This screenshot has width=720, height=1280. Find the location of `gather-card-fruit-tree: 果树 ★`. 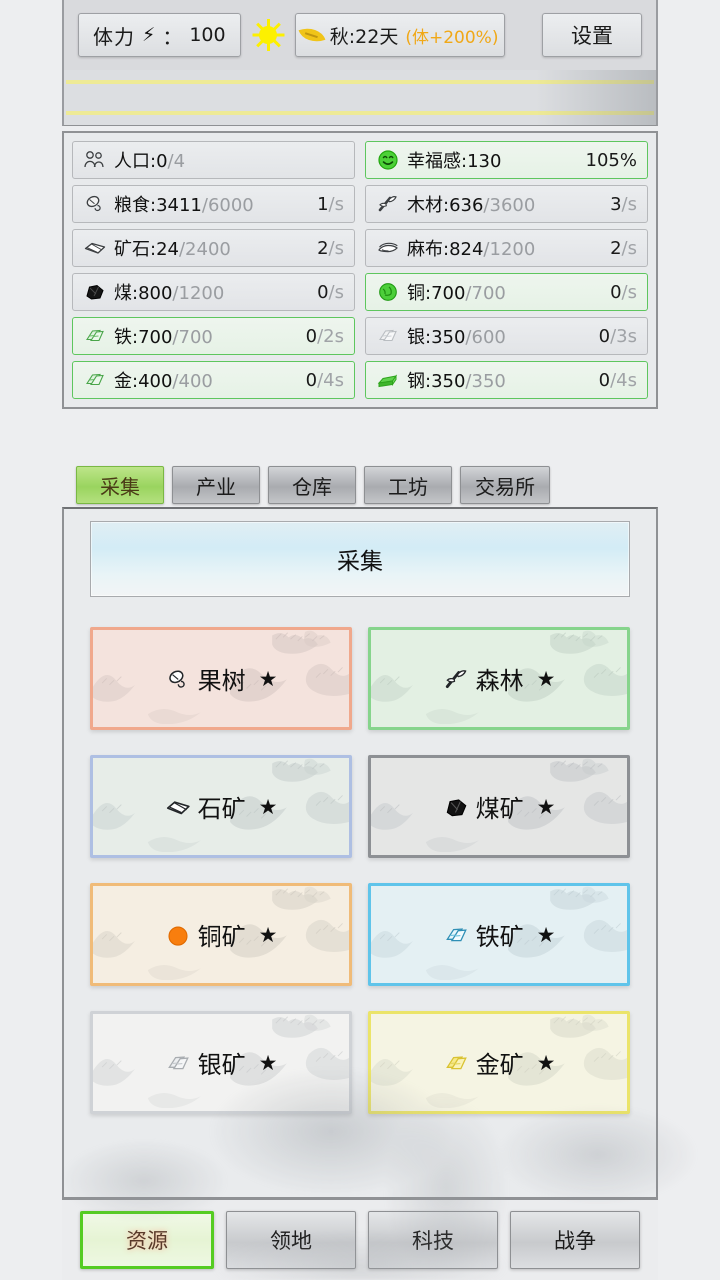

gather-card-fruit-tree: 果树 ★ is located at coordinates (221, 678).